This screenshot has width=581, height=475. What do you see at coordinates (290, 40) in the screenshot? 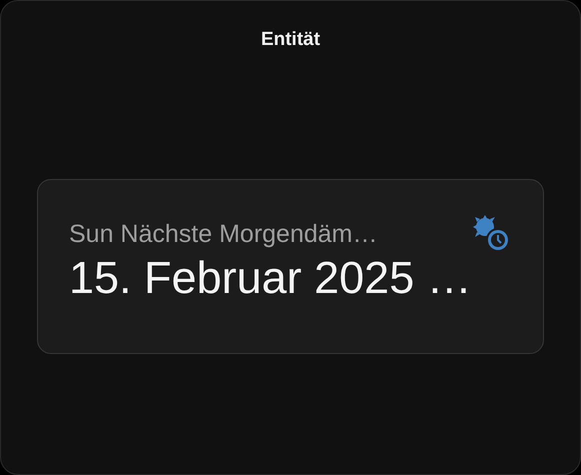
I see `dialog-title: Entität` at bounding box center [290, 40].